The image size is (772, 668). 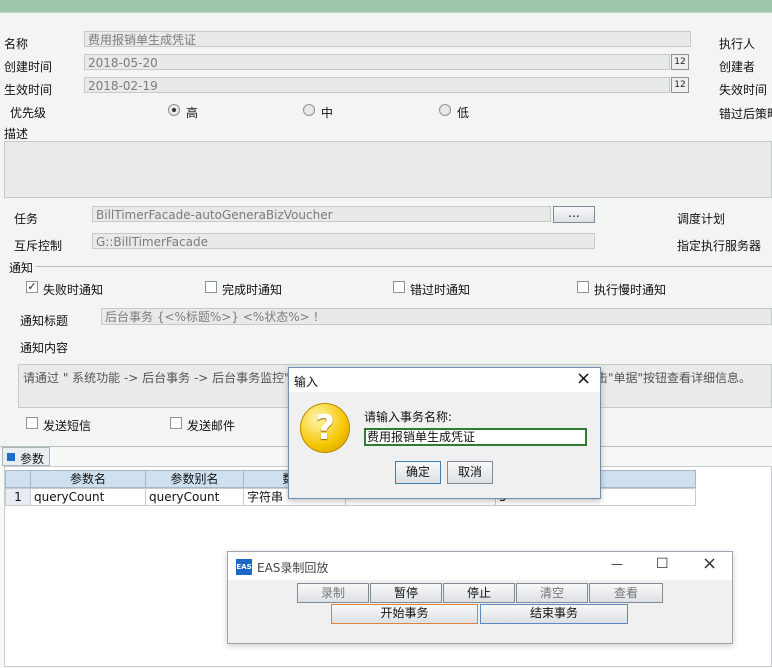 I want to click on col-param-name: 参数名, so click(x=88, y=479).